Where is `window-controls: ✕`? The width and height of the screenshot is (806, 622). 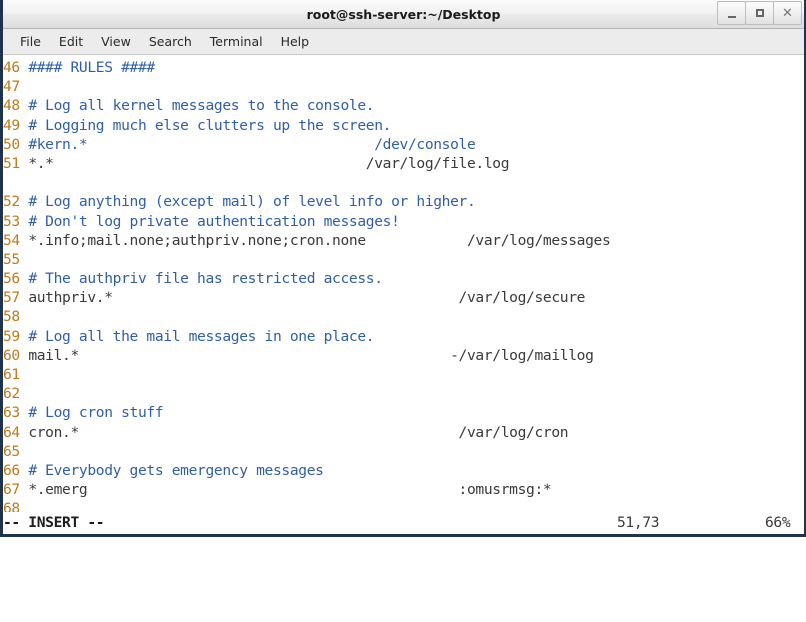
window-controls: ✕ is located at coordinates (759, 13).